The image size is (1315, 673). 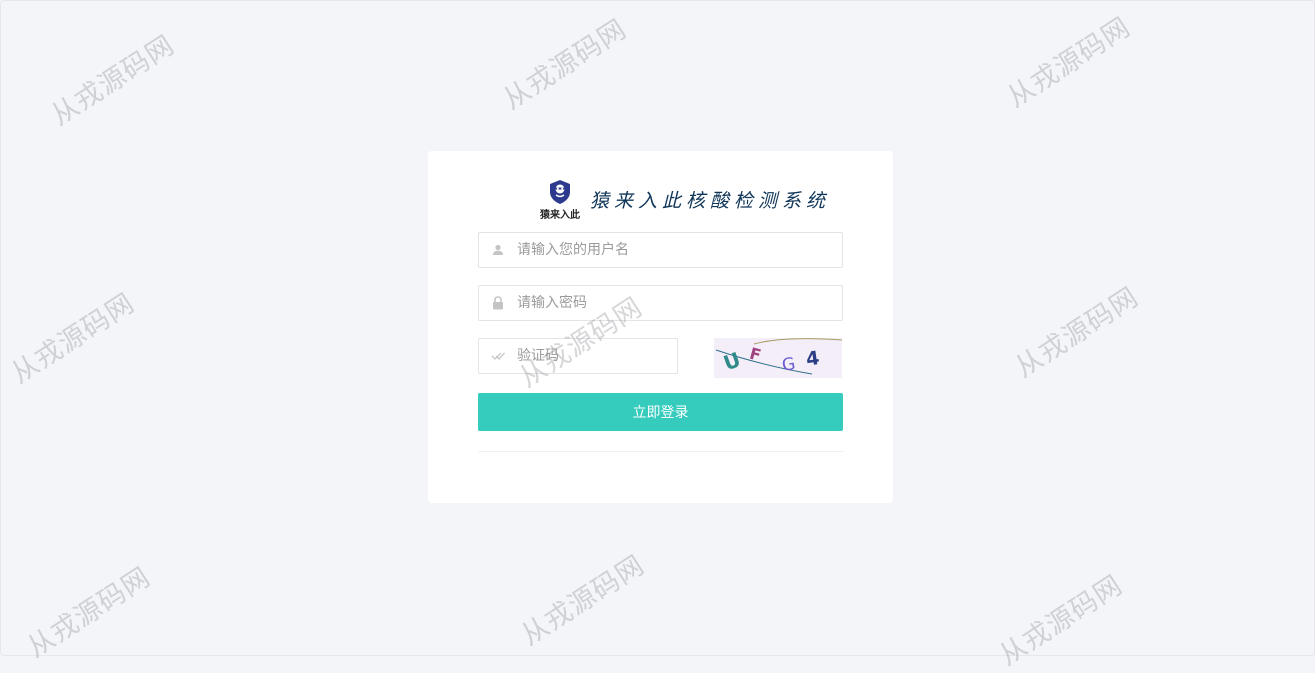 What do you see at coordinates (498, 250) in the screenshot?
I see `user-icon` at bounding box center [498, 250].